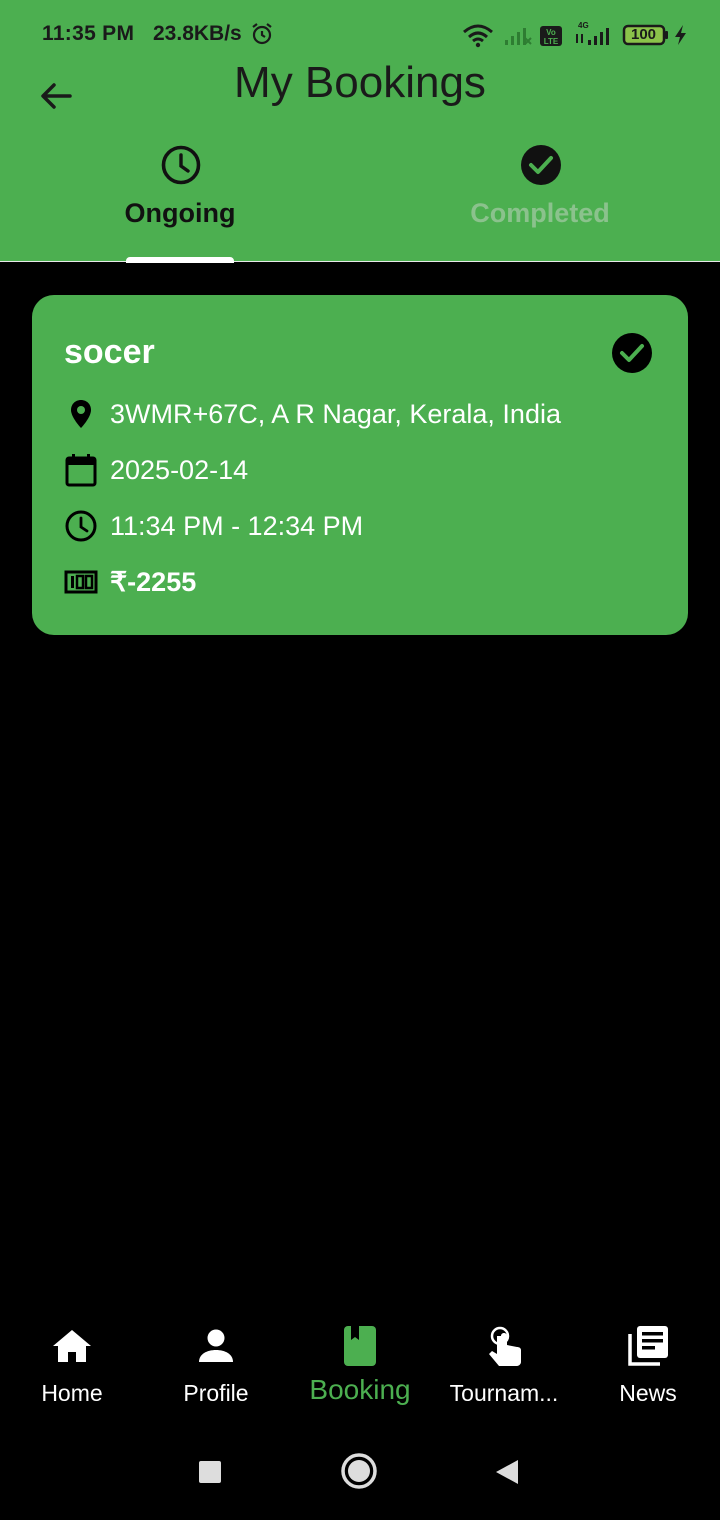 The image size is (720, 1520). What do you see at coordinates (179, 470) in the screenshot?
I see `booking-date: 2025-02-14` at bounding box center [179, 470].